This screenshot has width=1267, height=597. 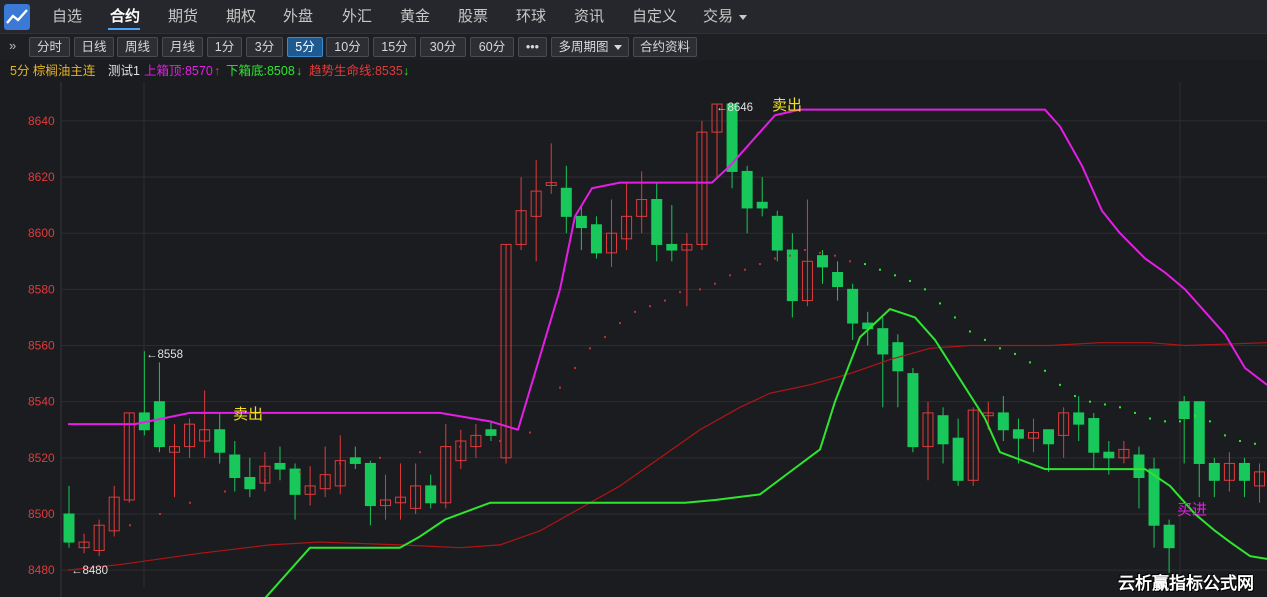 I want to click on period-button-1: 日线, so click(x=94, y=47).